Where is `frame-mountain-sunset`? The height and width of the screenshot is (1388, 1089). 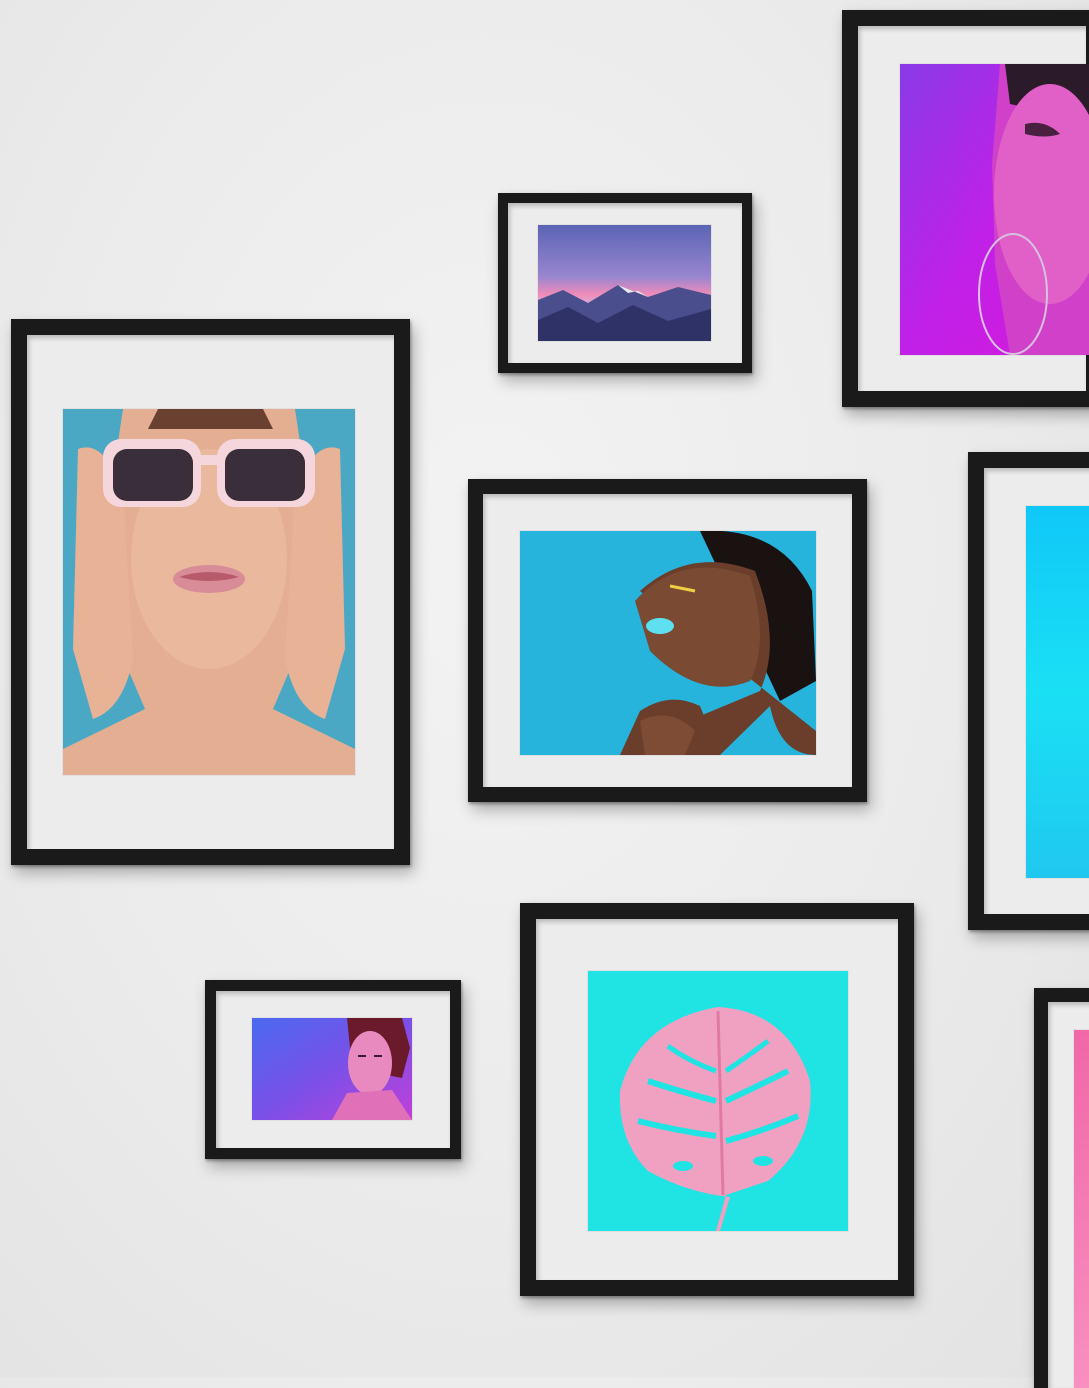
frame-mountain-sunset is located at coordinates (625, 283).